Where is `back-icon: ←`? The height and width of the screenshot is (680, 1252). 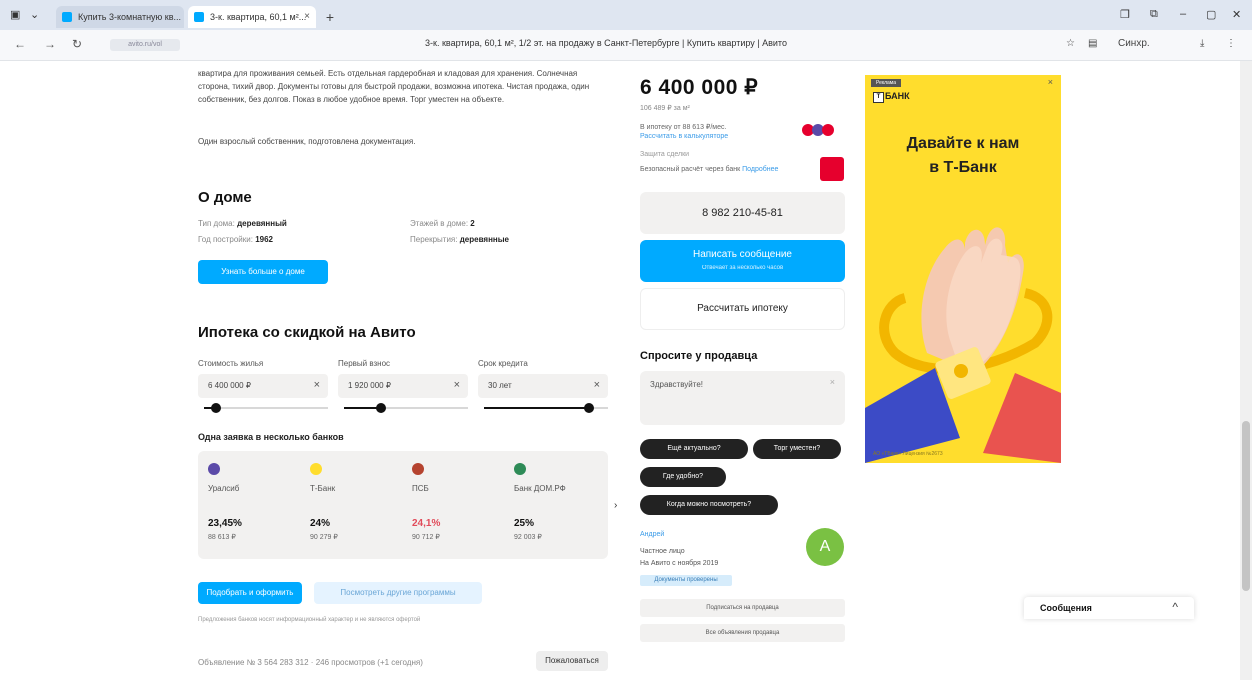 back-icon: ← is located at coordinates (20, 44).